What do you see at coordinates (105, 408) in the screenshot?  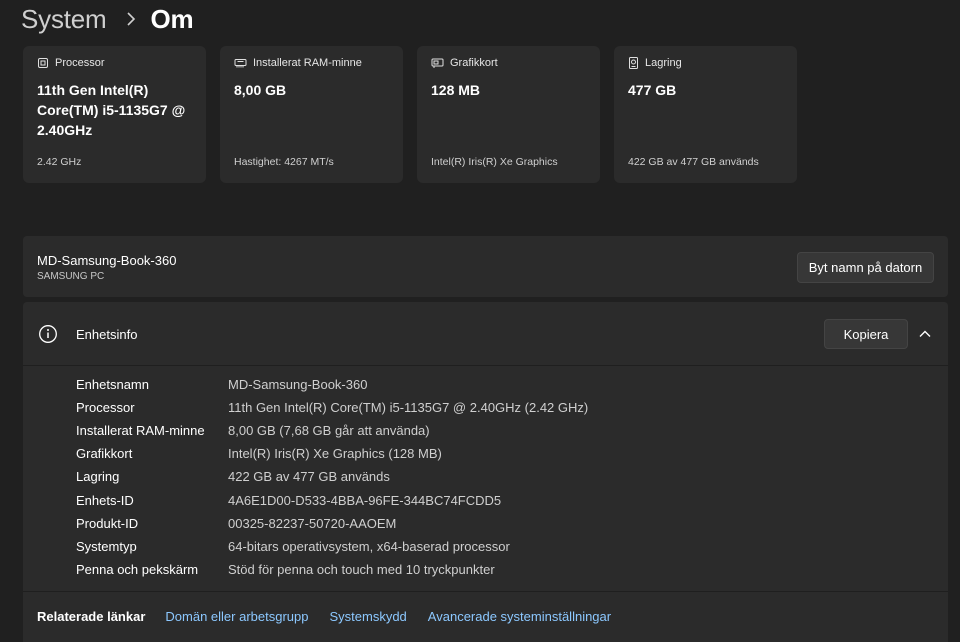 I see `info-label: Processor` at bounding box center [105, 408].